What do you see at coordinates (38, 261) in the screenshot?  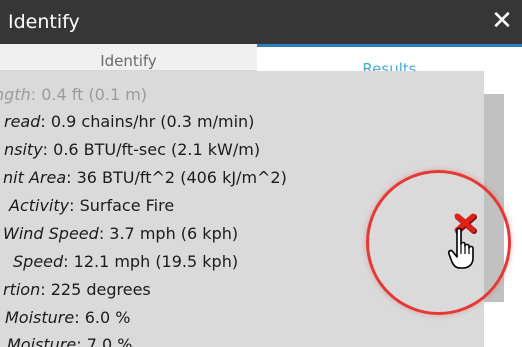 I see `result-label: Speed` at bounding box center [38, 261].